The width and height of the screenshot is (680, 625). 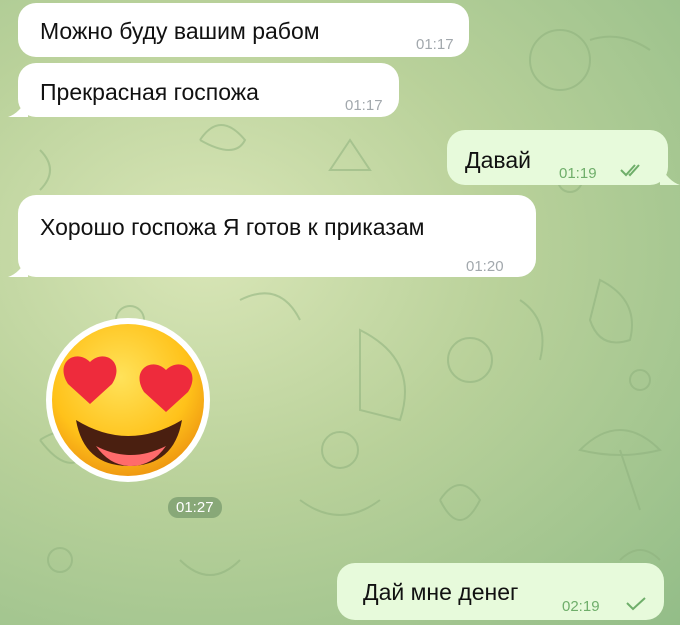 I want to click on outgoing-message-bubble: Дай мне денег 02:19, so click(x=500, y=591).